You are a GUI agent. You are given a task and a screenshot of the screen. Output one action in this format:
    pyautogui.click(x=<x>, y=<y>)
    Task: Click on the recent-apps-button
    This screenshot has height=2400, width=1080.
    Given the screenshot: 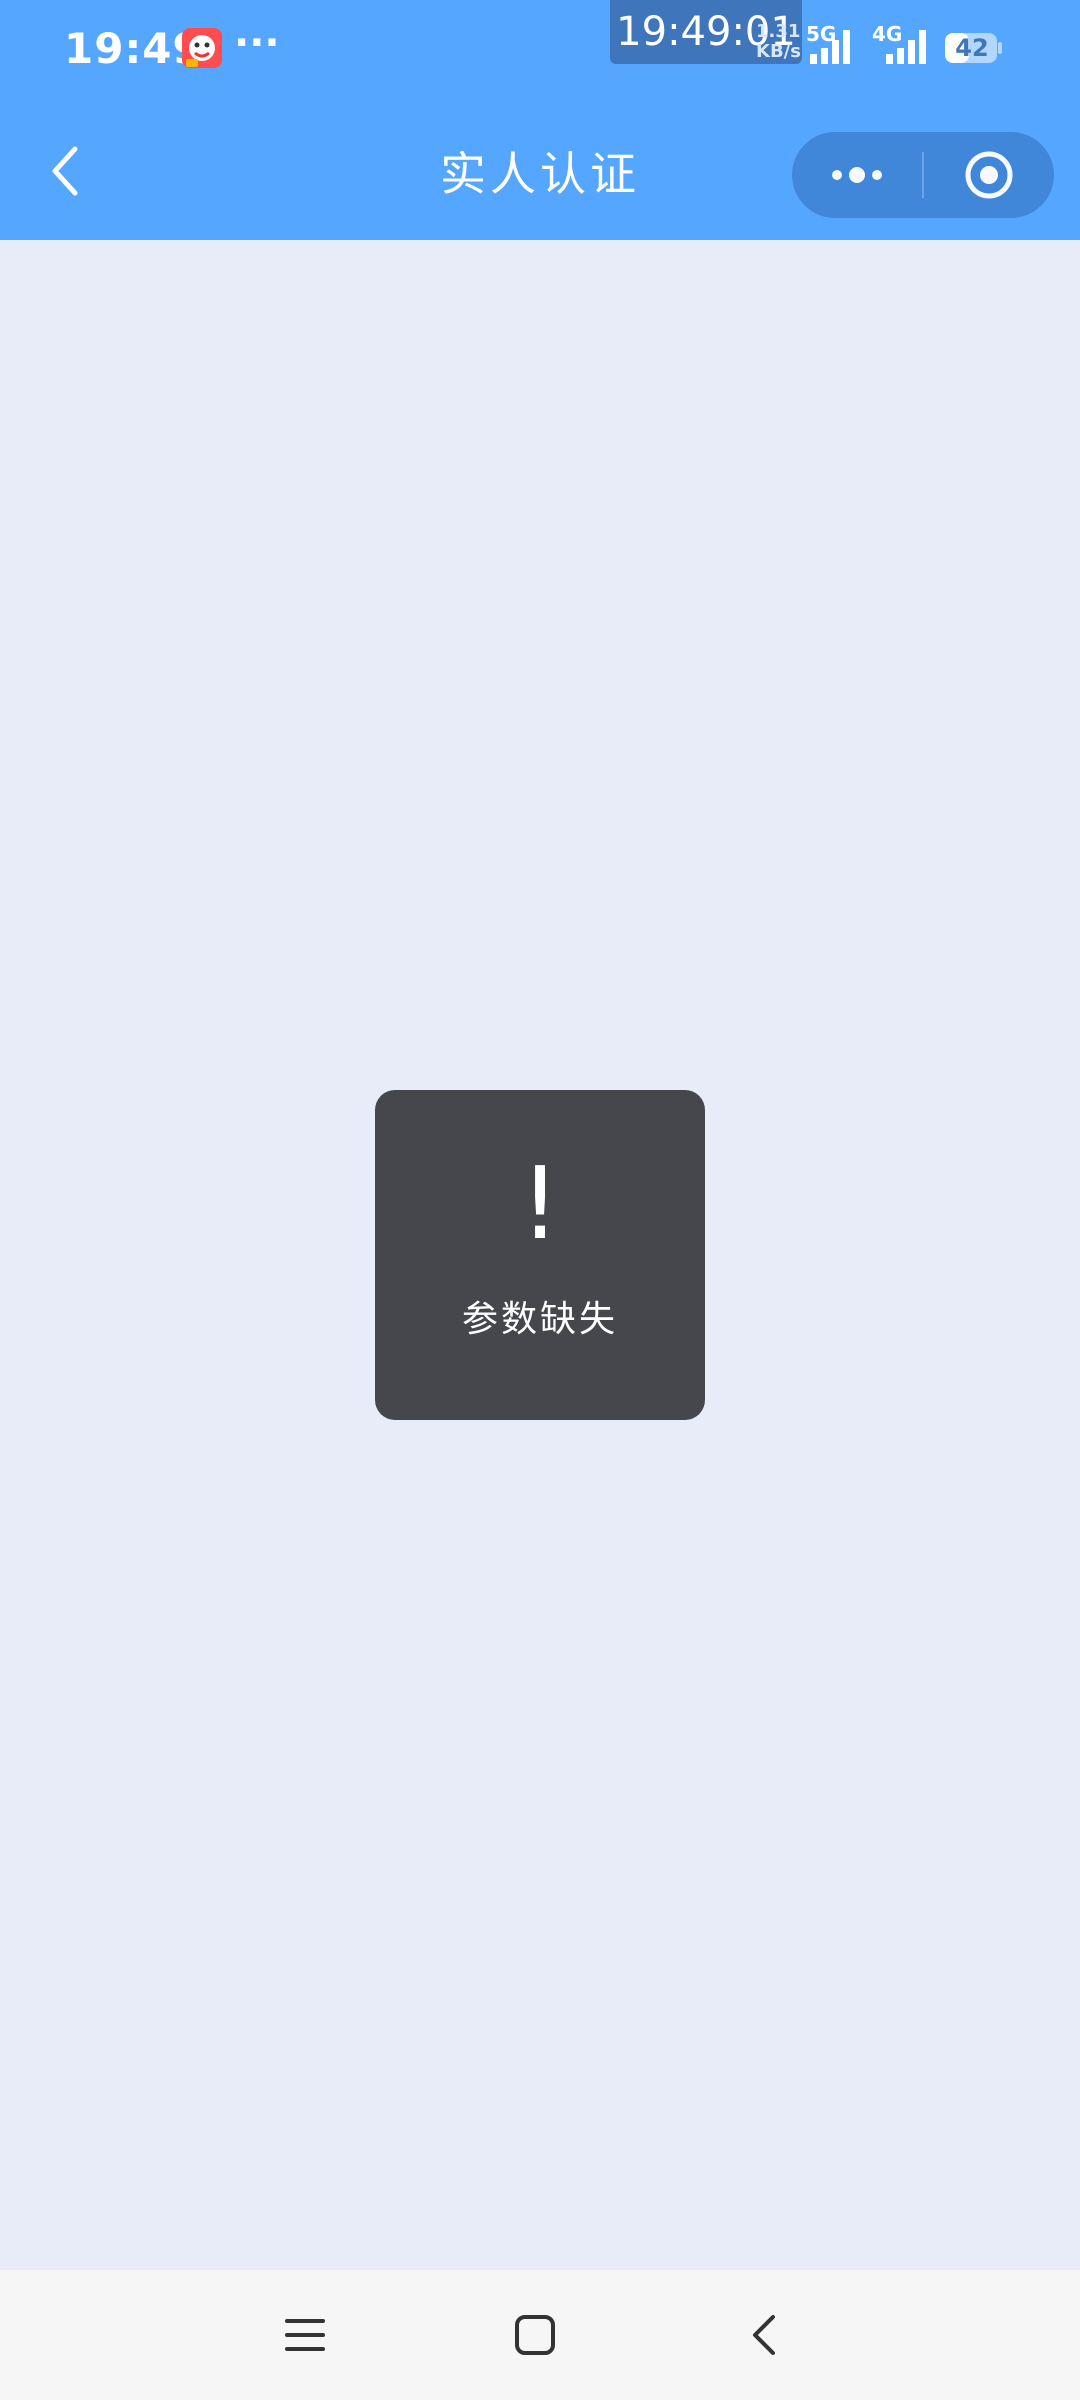 What is the action you would take?
    pyautogui.click(x=305, y=2335)
    